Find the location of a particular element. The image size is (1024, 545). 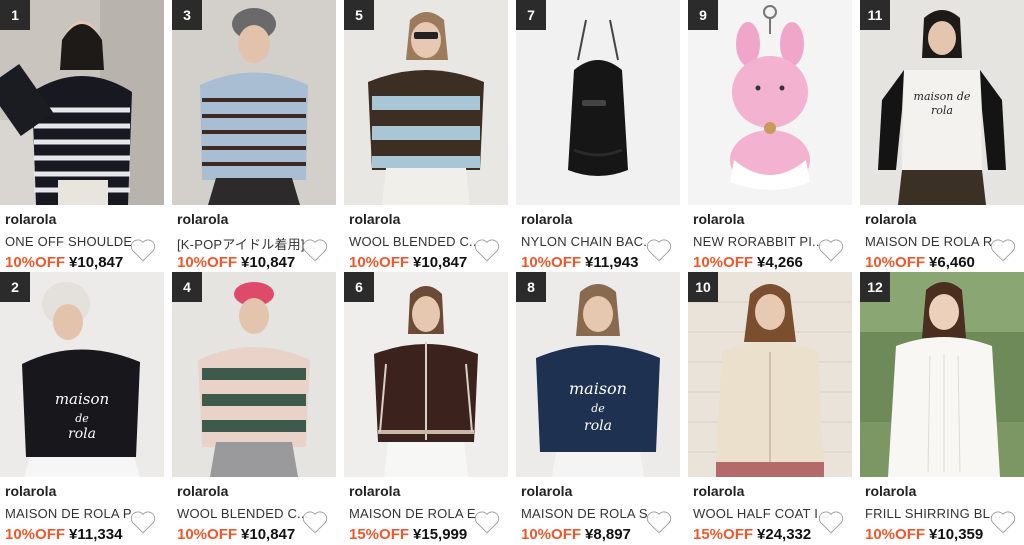

rank-badge: 10 is located at coordinates (703, 287).